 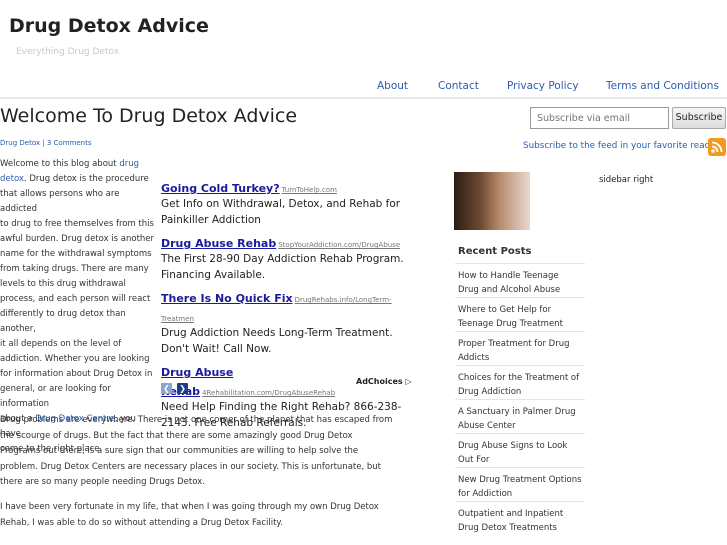 What do you see at coordinates (662, 86) in the screenshot?
I see `nav-terms-link: Terms and Conditions` at bounding box center [662, 86].